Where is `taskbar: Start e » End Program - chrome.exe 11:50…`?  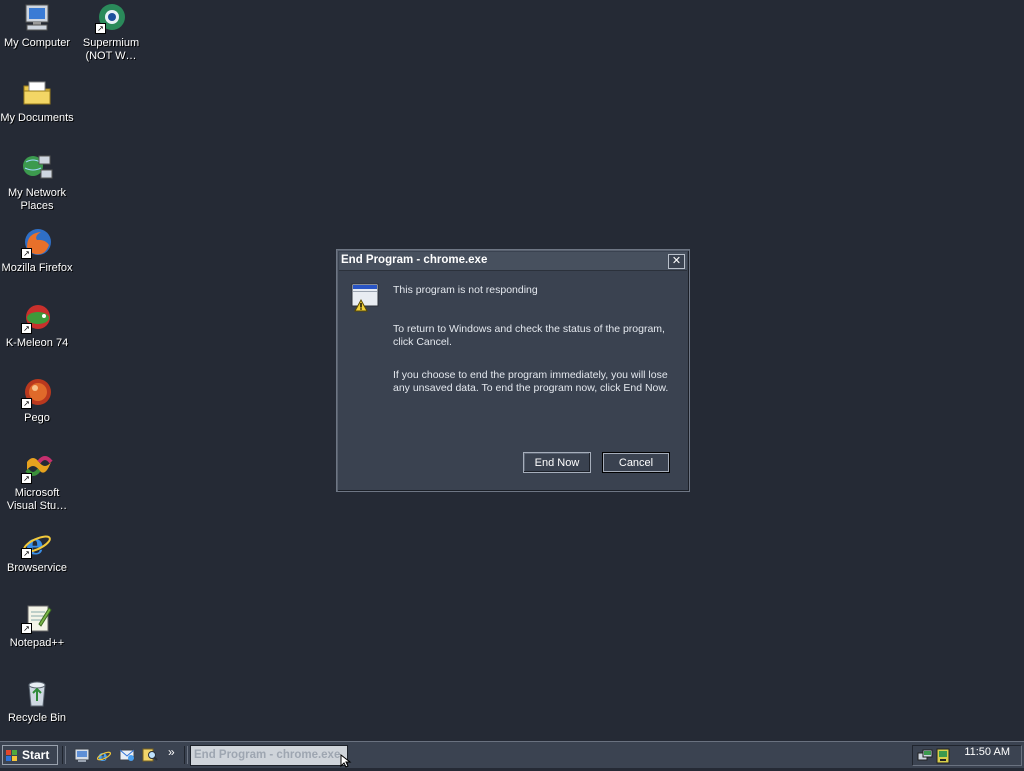
taskbar: Start e » End Program - chrome.exe 11:50… is located at coordinates (512, 754).